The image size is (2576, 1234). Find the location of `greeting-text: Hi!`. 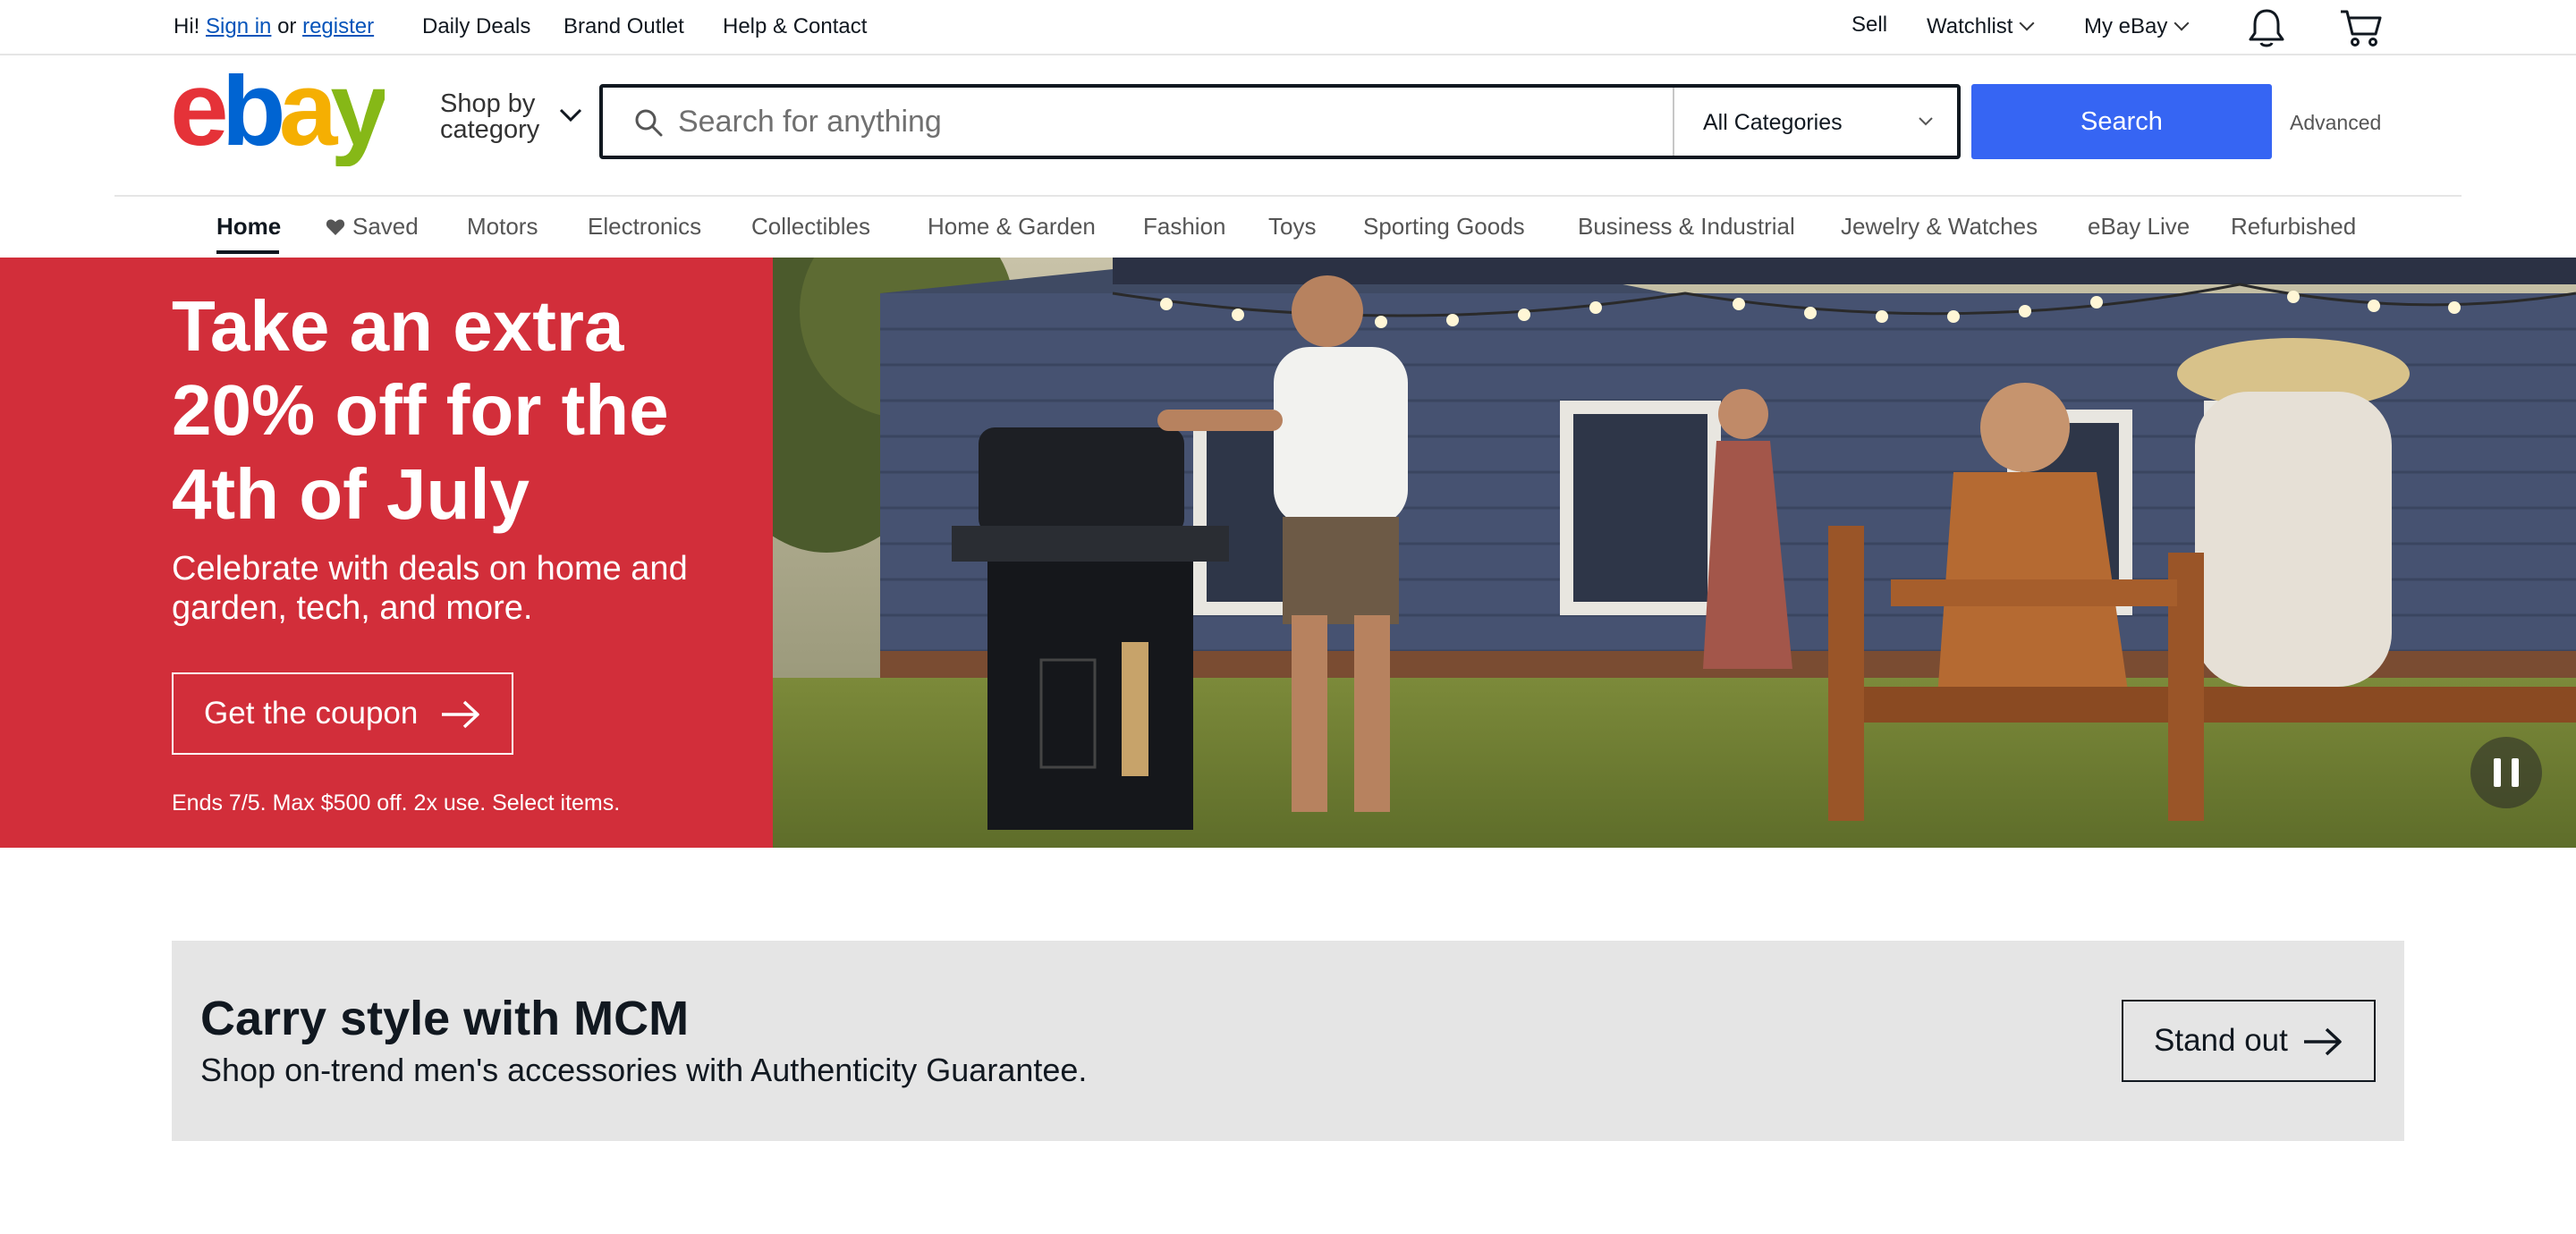

greeting-text: Hi! is located at coordinates (187, 26).